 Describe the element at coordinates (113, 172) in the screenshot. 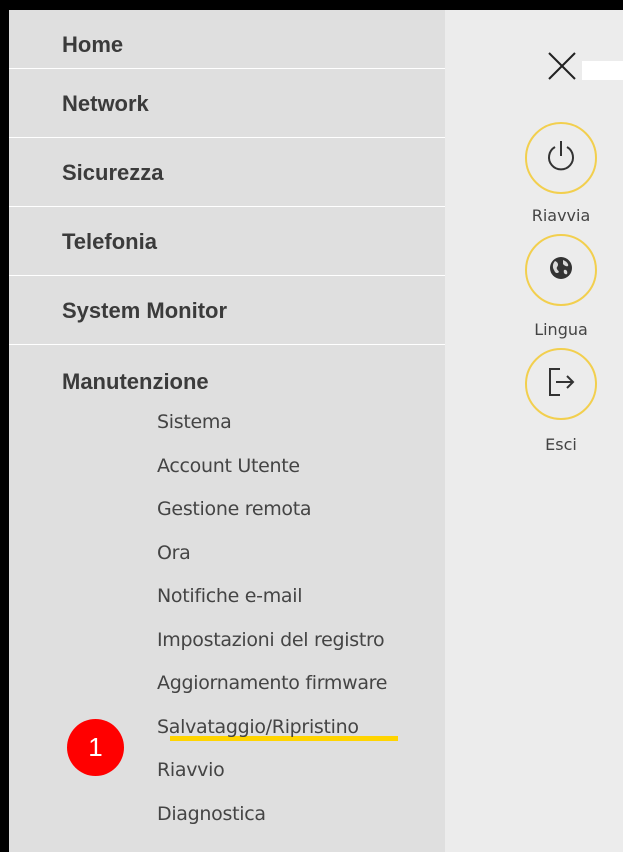

I see `menu-item-label: Sicurezza` at that location.